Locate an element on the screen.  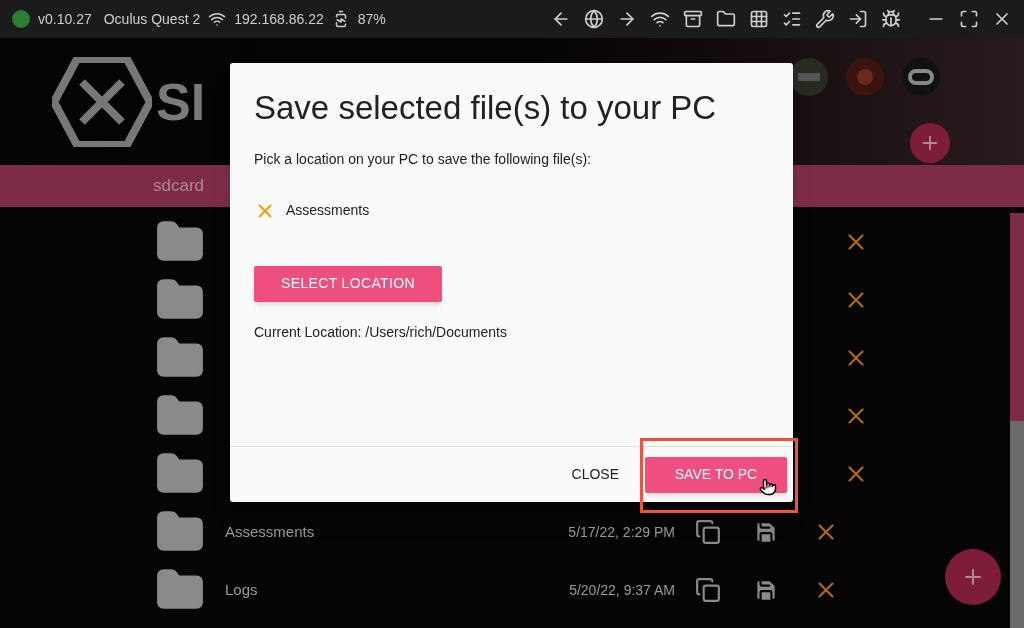
scrollbar-thumb is located at coordinates (1017, 317).